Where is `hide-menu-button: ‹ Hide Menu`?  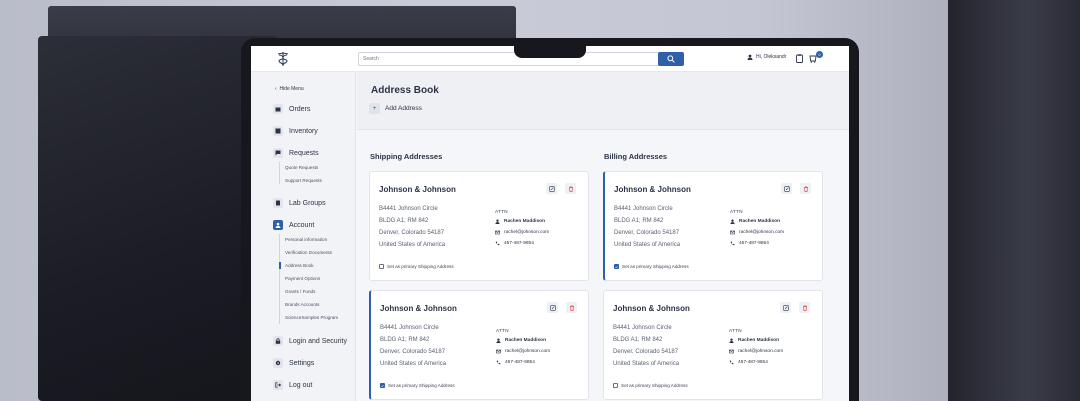
hide-menu-button: ‹ Hide Menu is located at coordinates (289, 89).